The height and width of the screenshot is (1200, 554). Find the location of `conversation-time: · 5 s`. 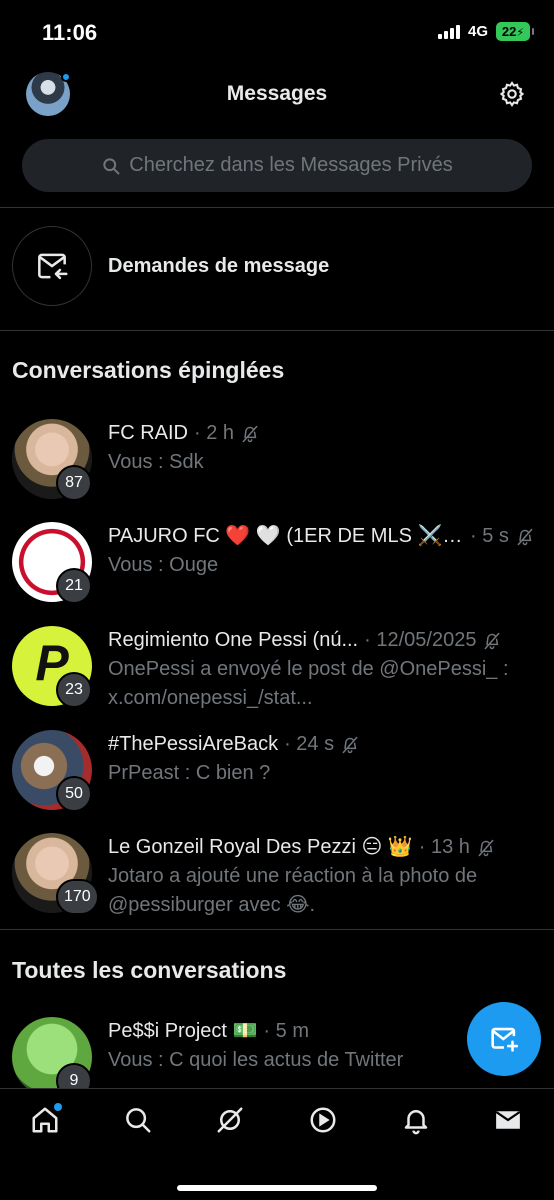

conversation-time: · 5 s is located at coordinates (489, 536).